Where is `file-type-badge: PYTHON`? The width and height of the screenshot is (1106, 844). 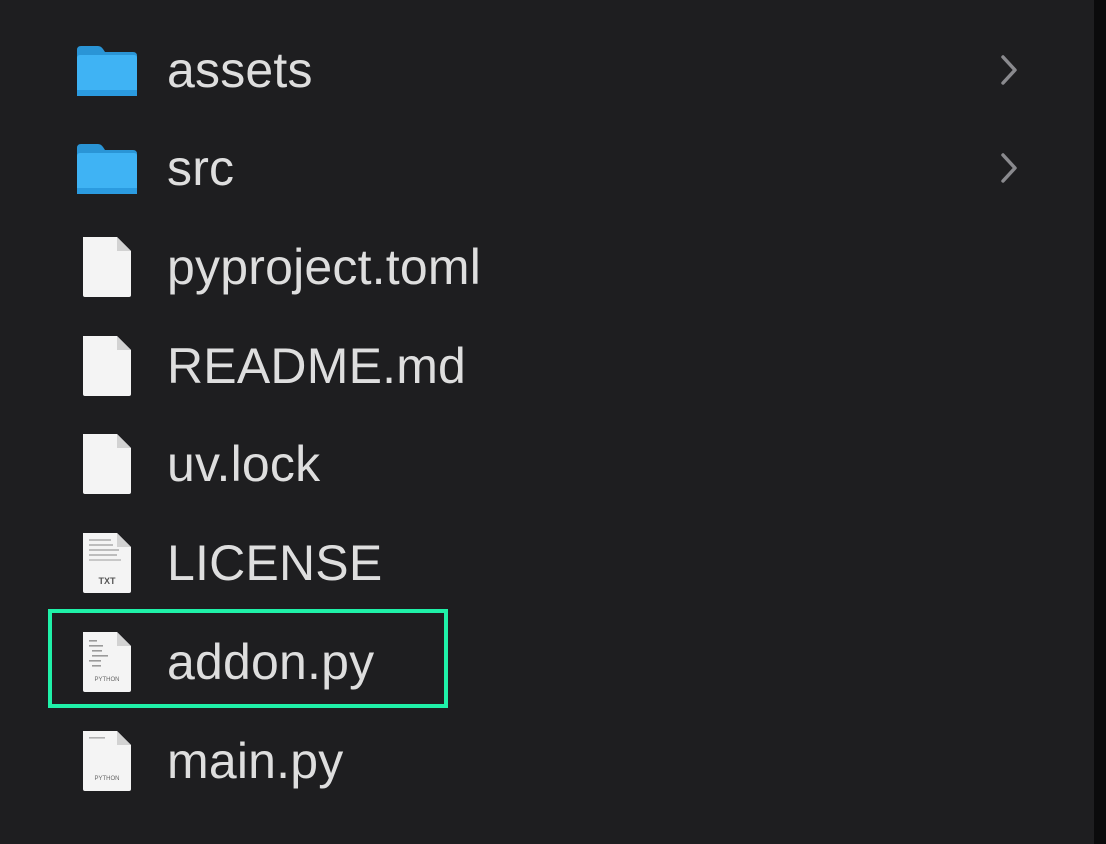
file-type-badge: PYTHON is located at coordinates (107, 779).